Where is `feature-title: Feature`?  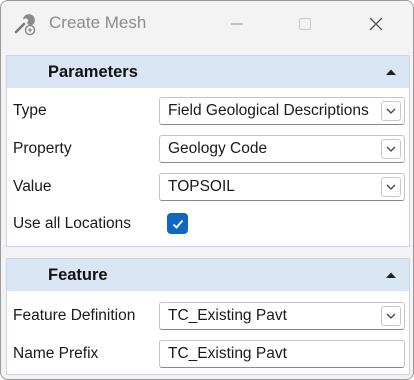 feature-title: Feature is located at coordinates (78, 275).